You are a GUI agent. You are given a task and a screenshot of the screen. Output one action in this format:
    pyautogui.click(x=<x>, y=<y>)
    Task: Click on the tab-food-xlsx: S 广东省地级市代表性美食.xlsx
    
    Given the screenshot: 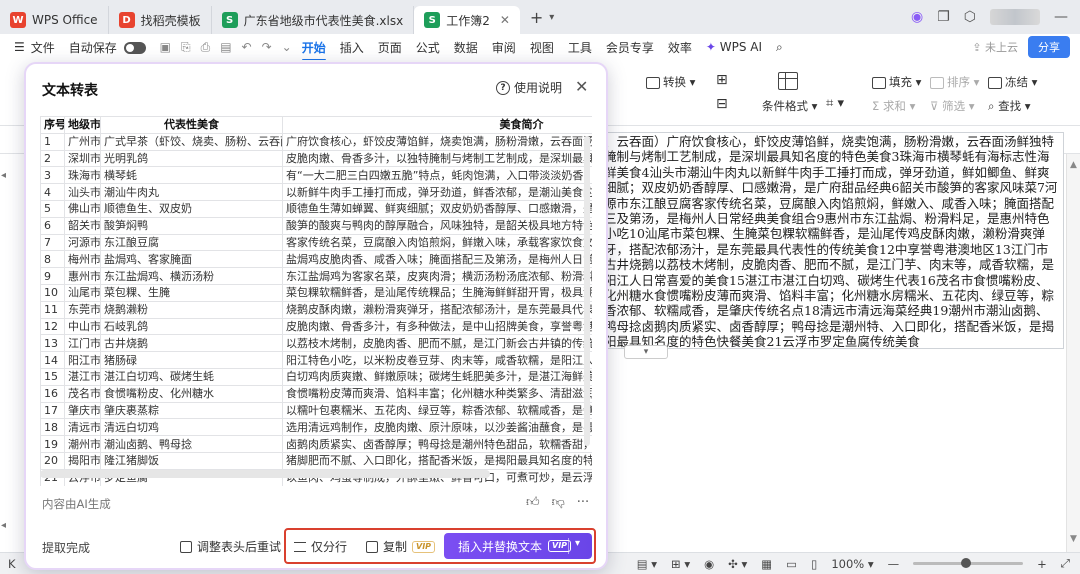 What is the action you would take?
    pyautogui.click(x=313, y=20)
    